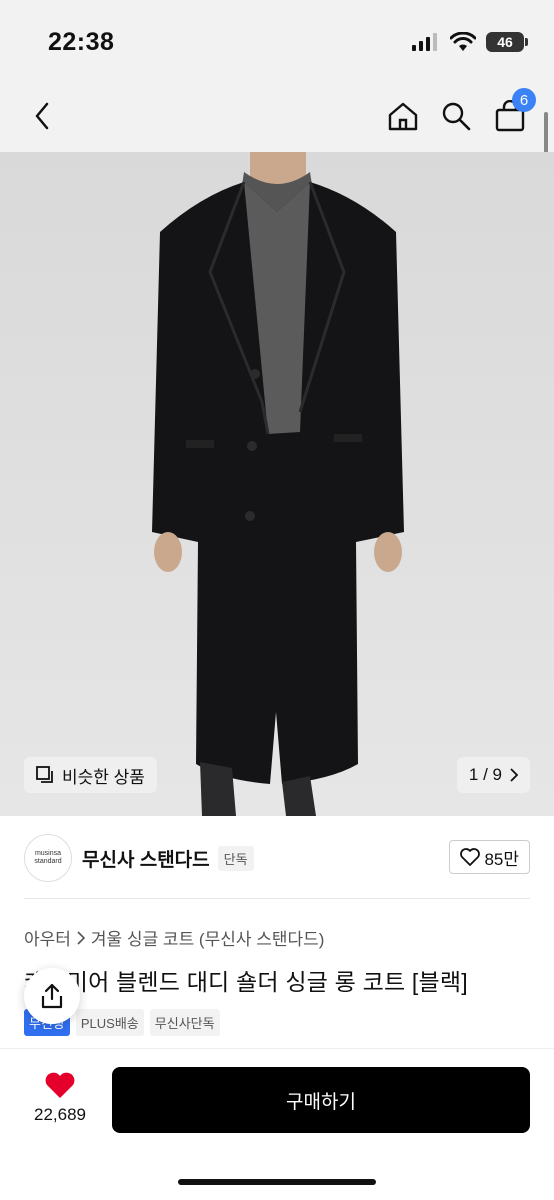 This screenshot has width=554, height=1200. Describe the element at coordinates (277, 40) in the screenshot. I see `status-bar: 22:38 46` at that location.